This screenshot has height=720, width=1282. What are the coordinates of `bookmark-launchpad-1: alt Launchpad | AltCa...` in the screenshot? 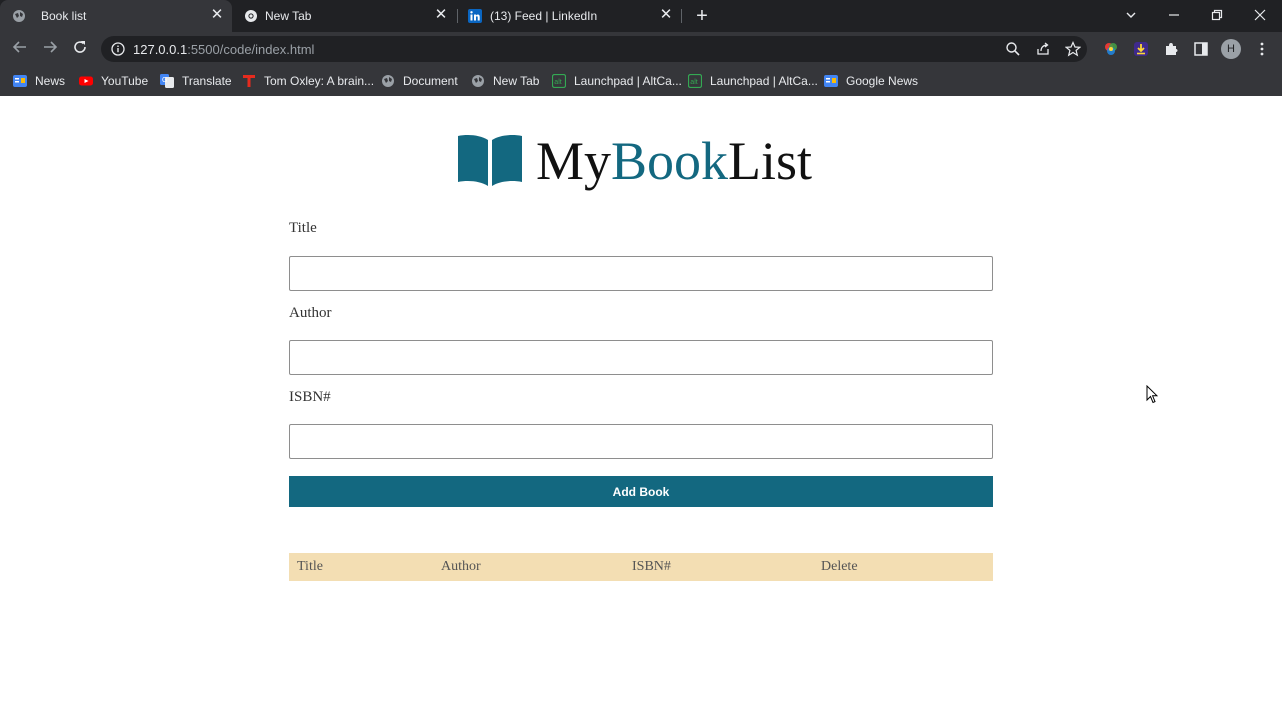 It's located at (617, 81).